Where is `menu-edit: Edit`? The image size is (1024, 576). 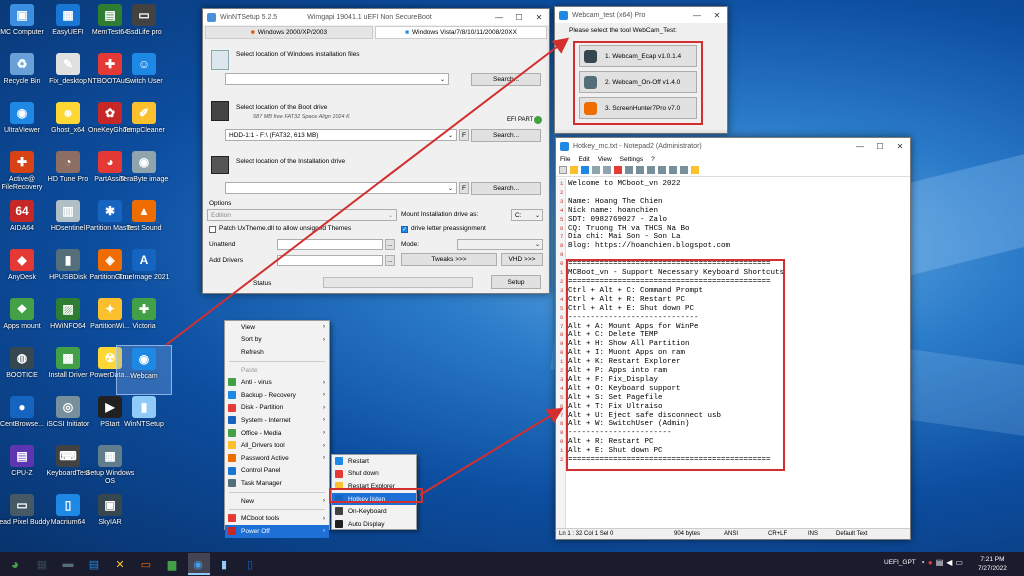 menu-edit: Edit is located at coordinates (583, 159).